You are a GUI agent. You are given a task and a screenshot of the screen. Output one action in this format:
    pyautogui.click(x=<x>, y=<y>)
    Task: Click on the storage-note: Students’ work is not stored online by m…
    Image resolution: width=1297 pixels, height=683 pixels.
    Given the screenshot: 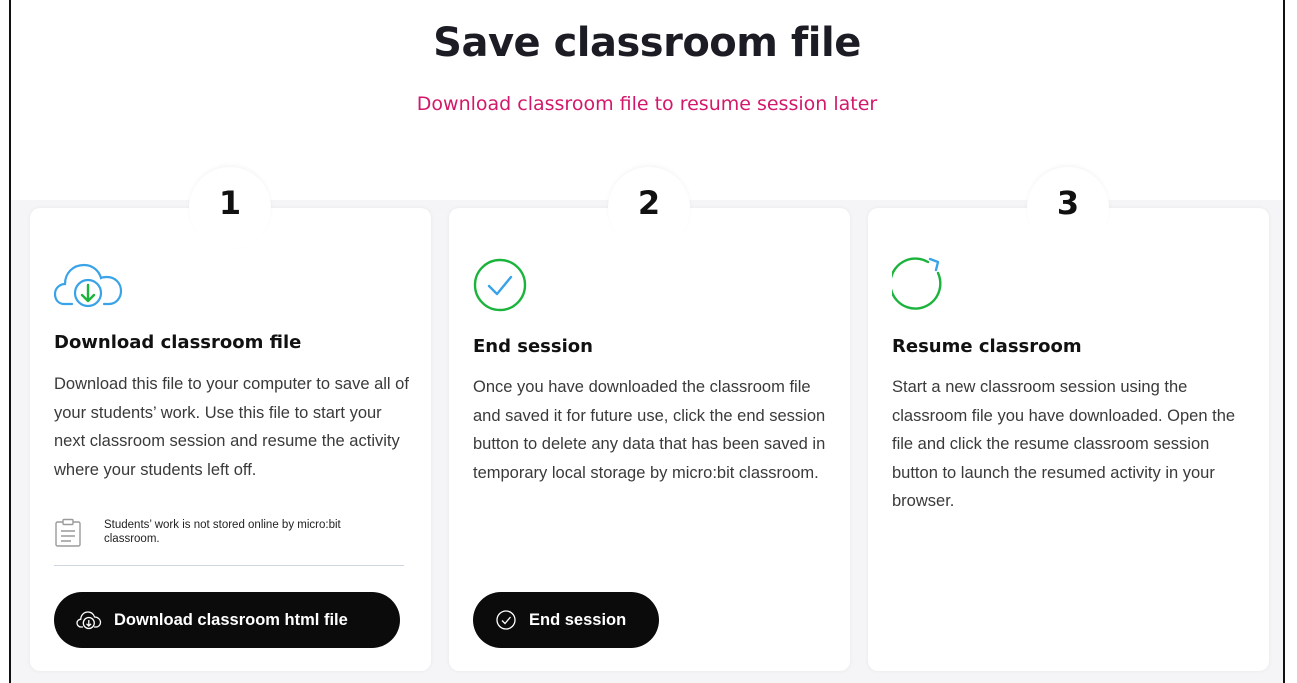 What is the action you would take?
    pyautogui.click(x=229, y=540)
    